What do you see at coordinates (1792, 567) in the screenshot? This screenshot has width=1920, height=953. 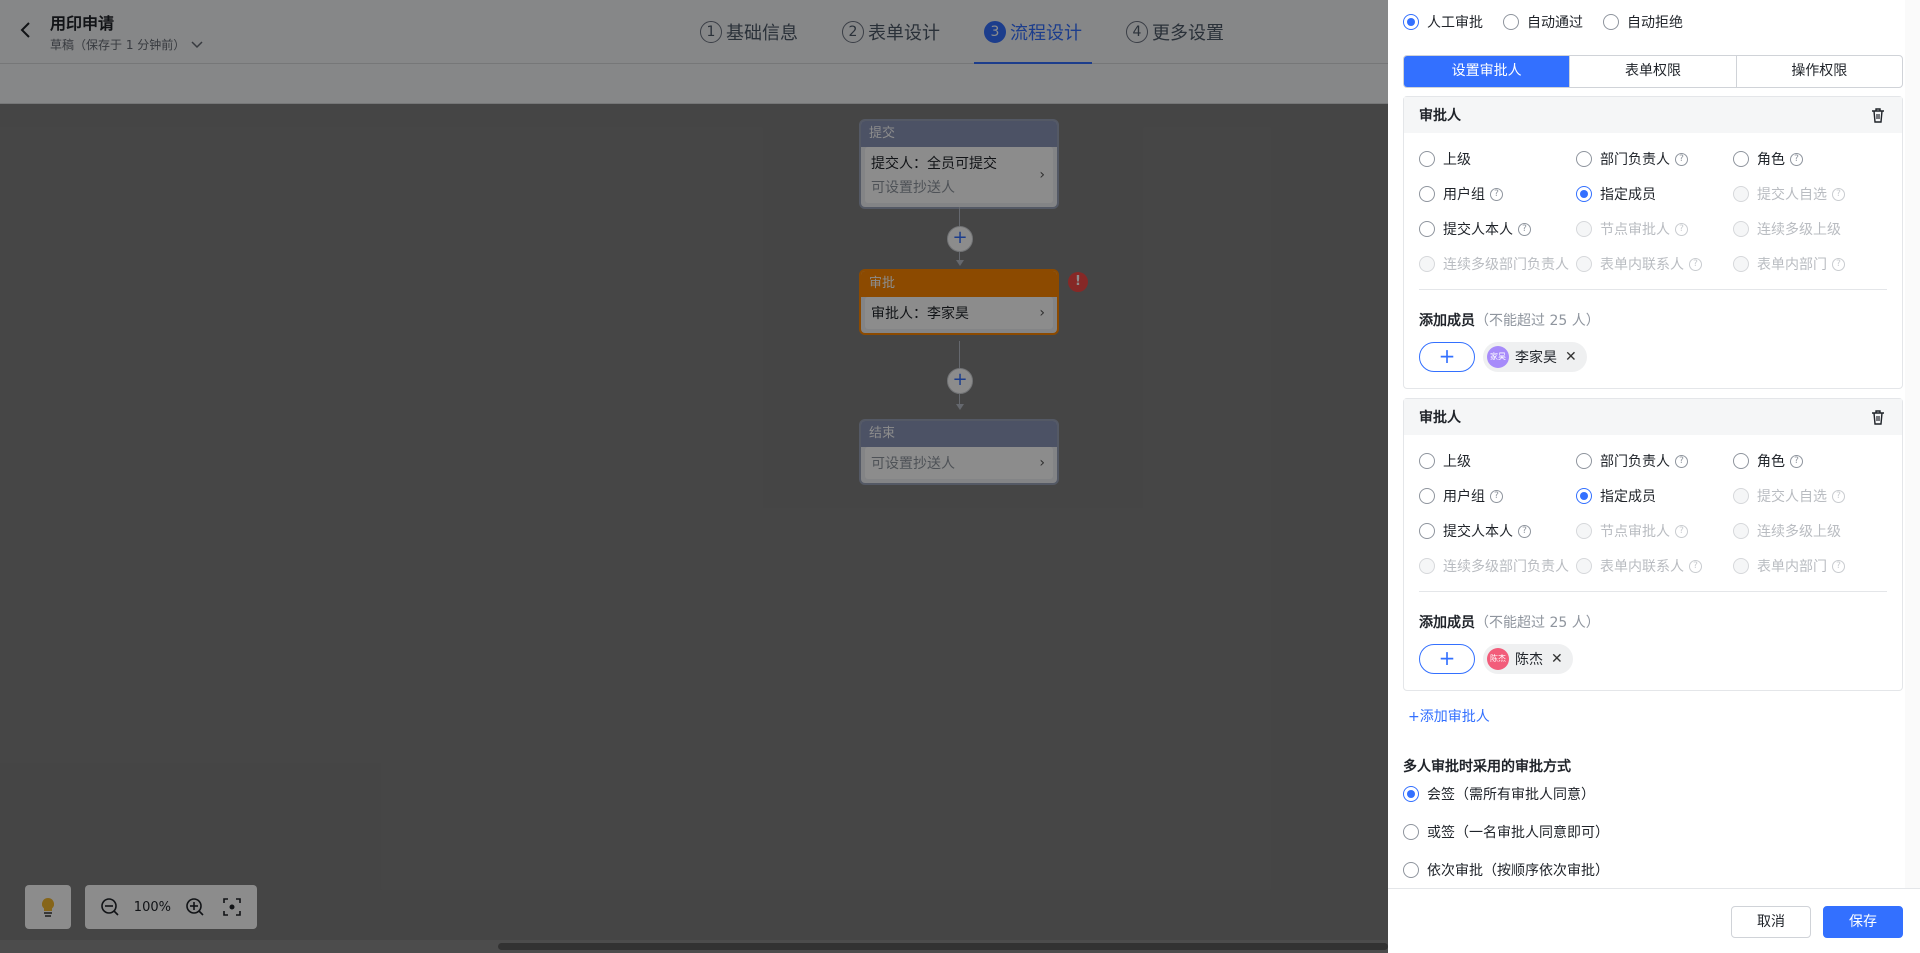 I see `option-label: 表单内部门` at bounding box center [1792, 567].